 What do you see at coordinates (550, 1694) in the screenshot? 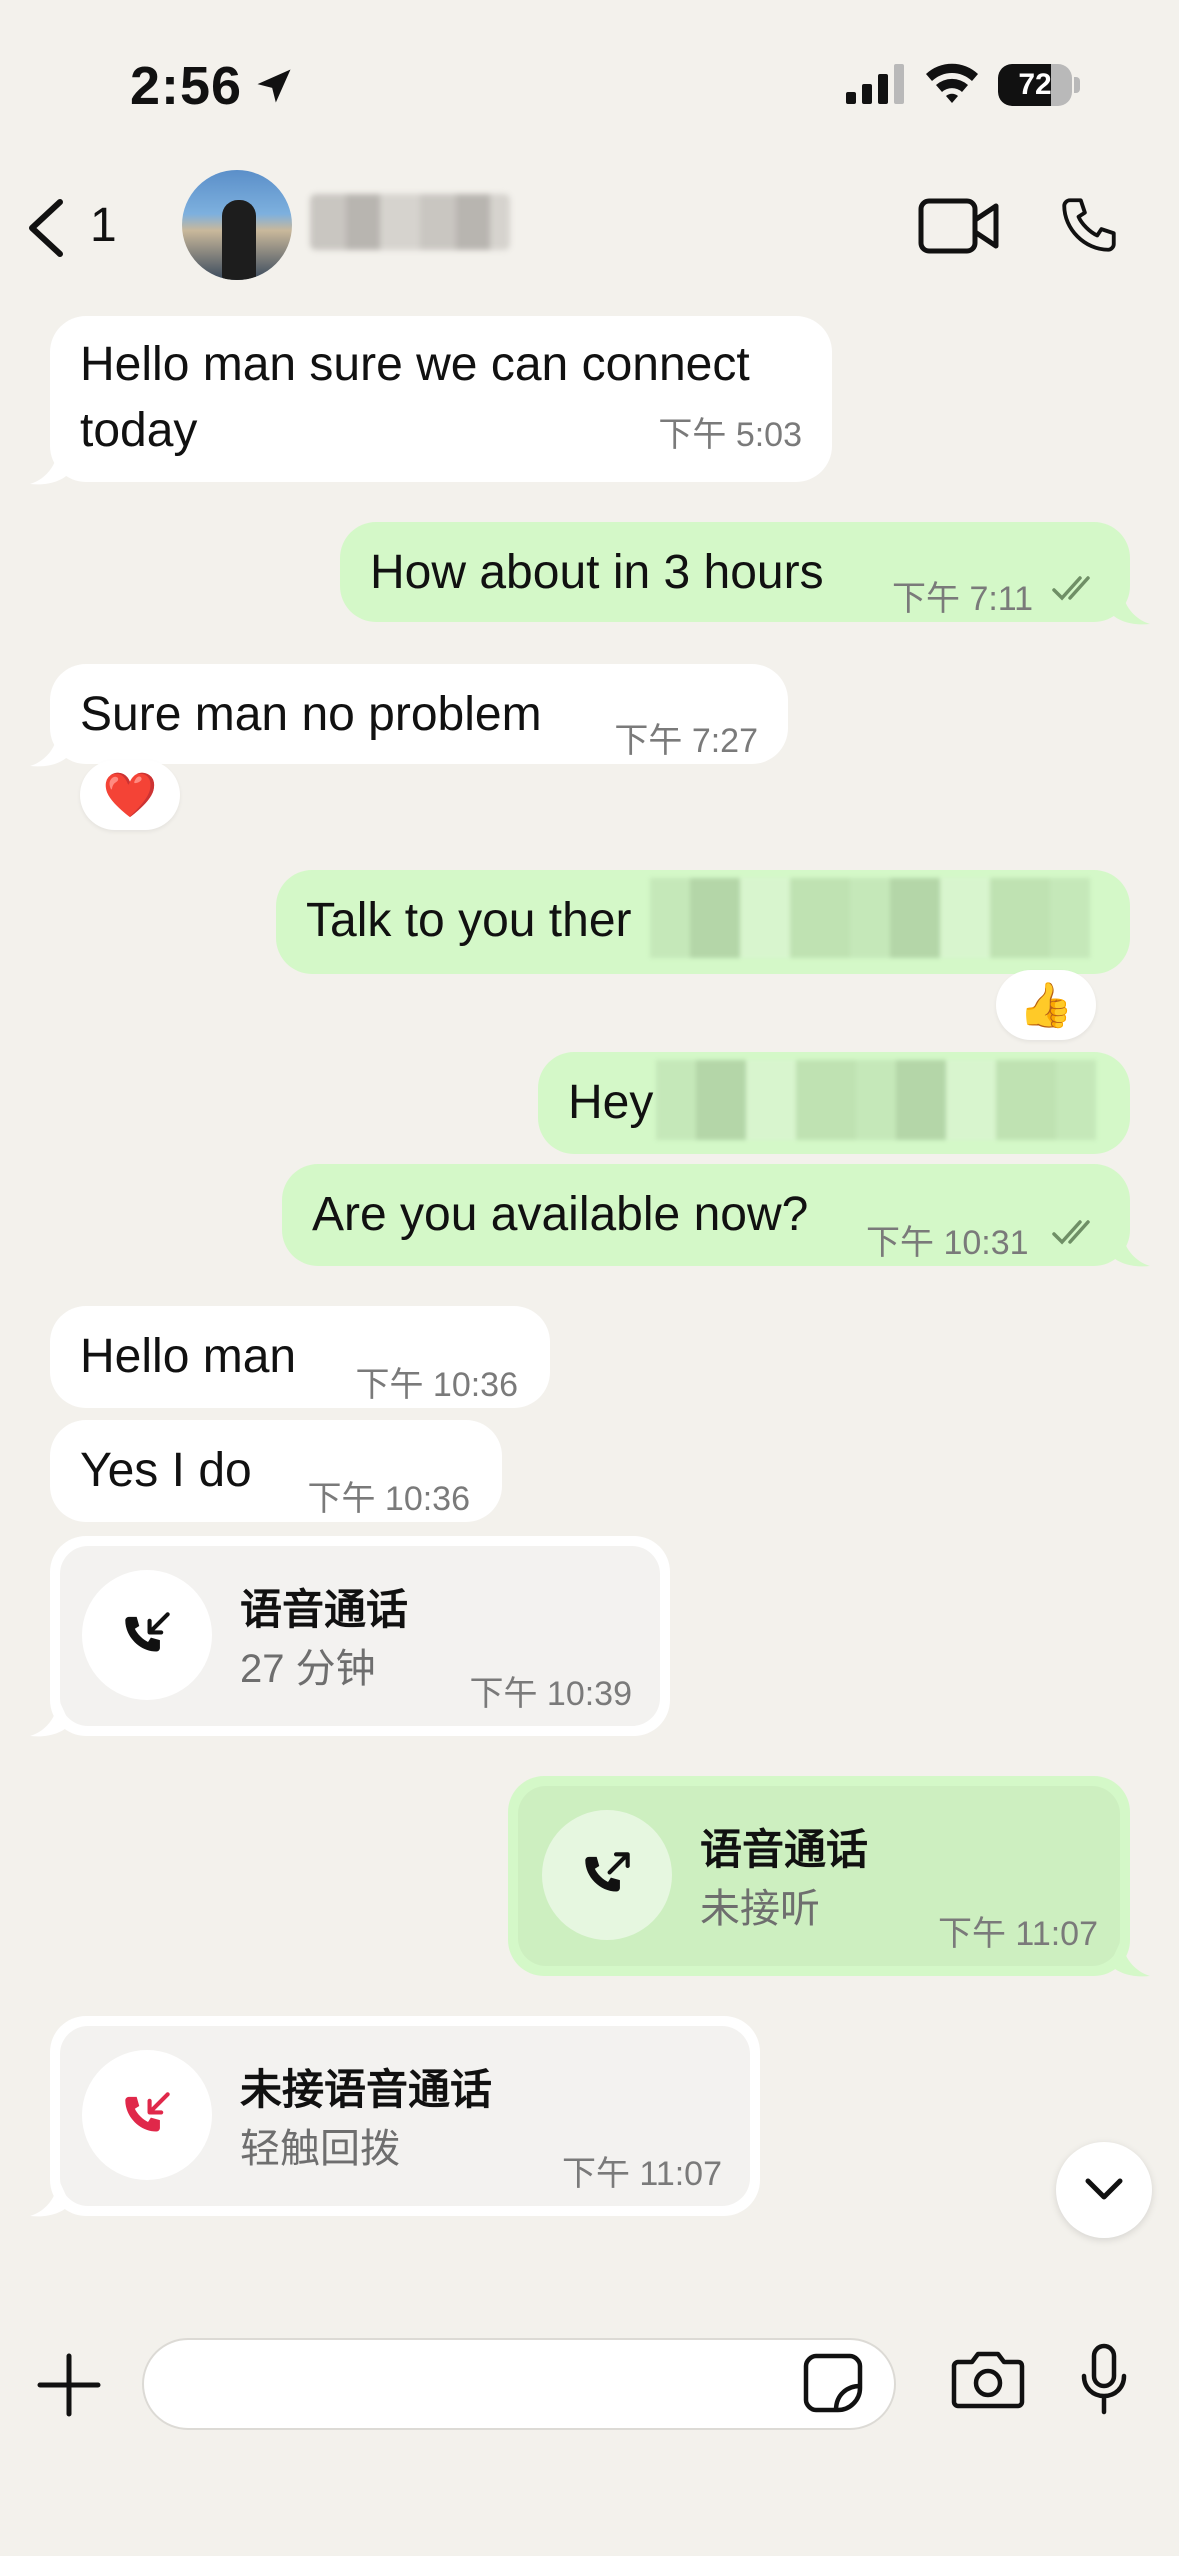
I see `call-time: 下午 10:39` at bounding box center [550, 1694].